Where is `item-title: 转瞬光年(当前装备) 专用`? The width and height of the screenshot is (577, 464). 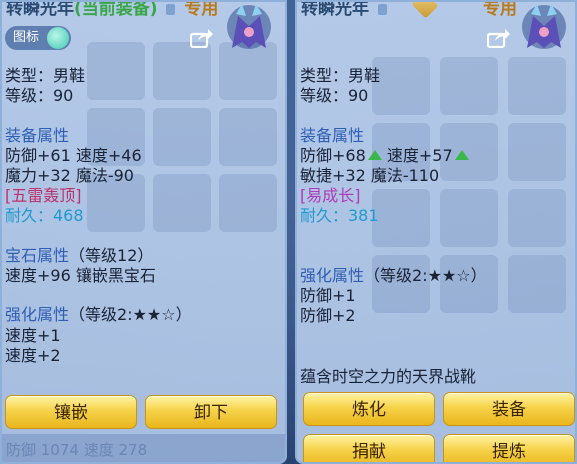 item-title: 转瞬光年(当前装备) 专用 is located at coordinates (112, 9).